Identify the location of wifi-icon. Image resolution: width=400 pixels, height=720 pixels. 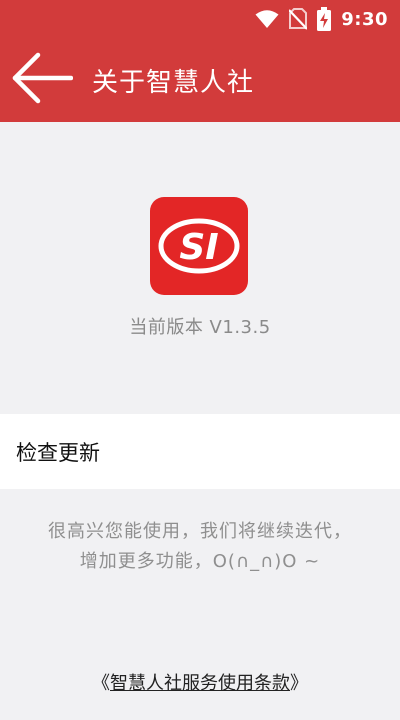
(267, 19).